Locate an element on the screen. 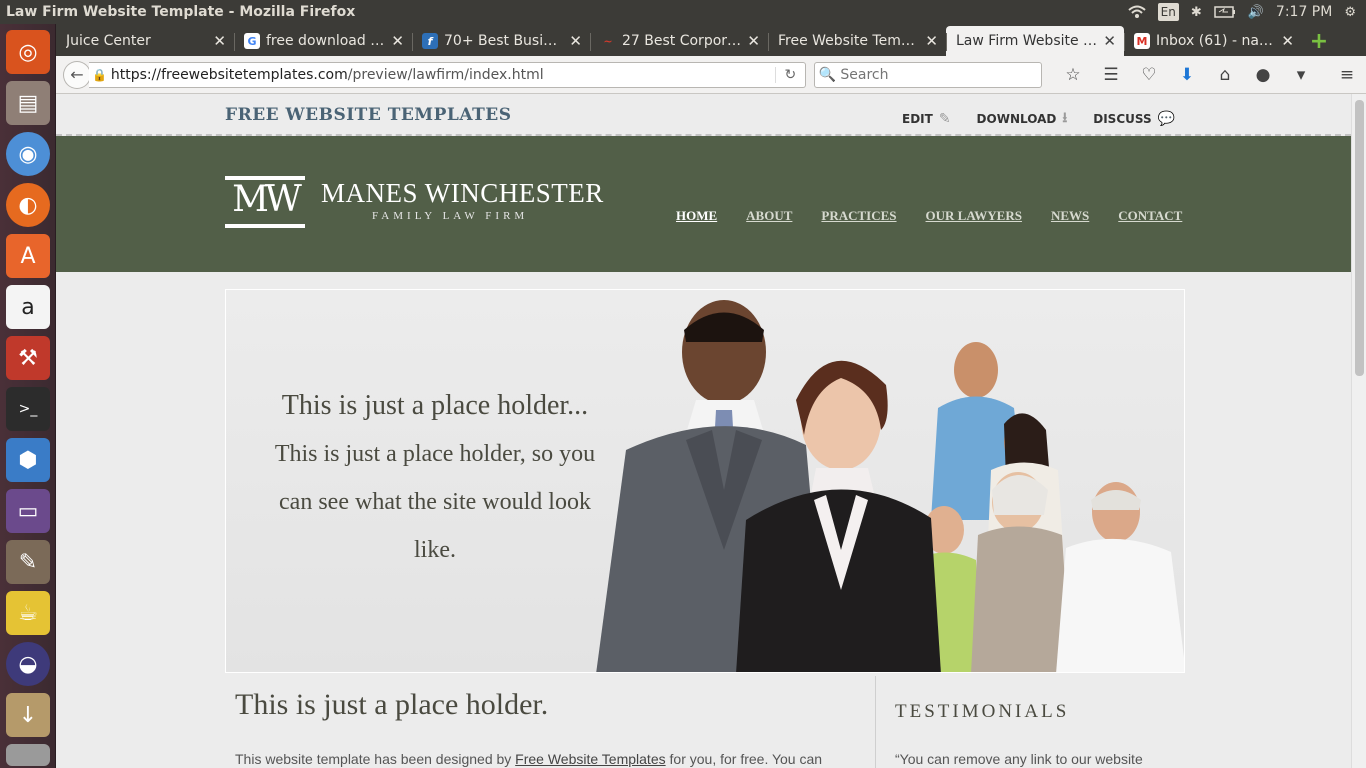 The image size is (1366, 768). nav-news: NEWS is located at coordinates (1070, 216).